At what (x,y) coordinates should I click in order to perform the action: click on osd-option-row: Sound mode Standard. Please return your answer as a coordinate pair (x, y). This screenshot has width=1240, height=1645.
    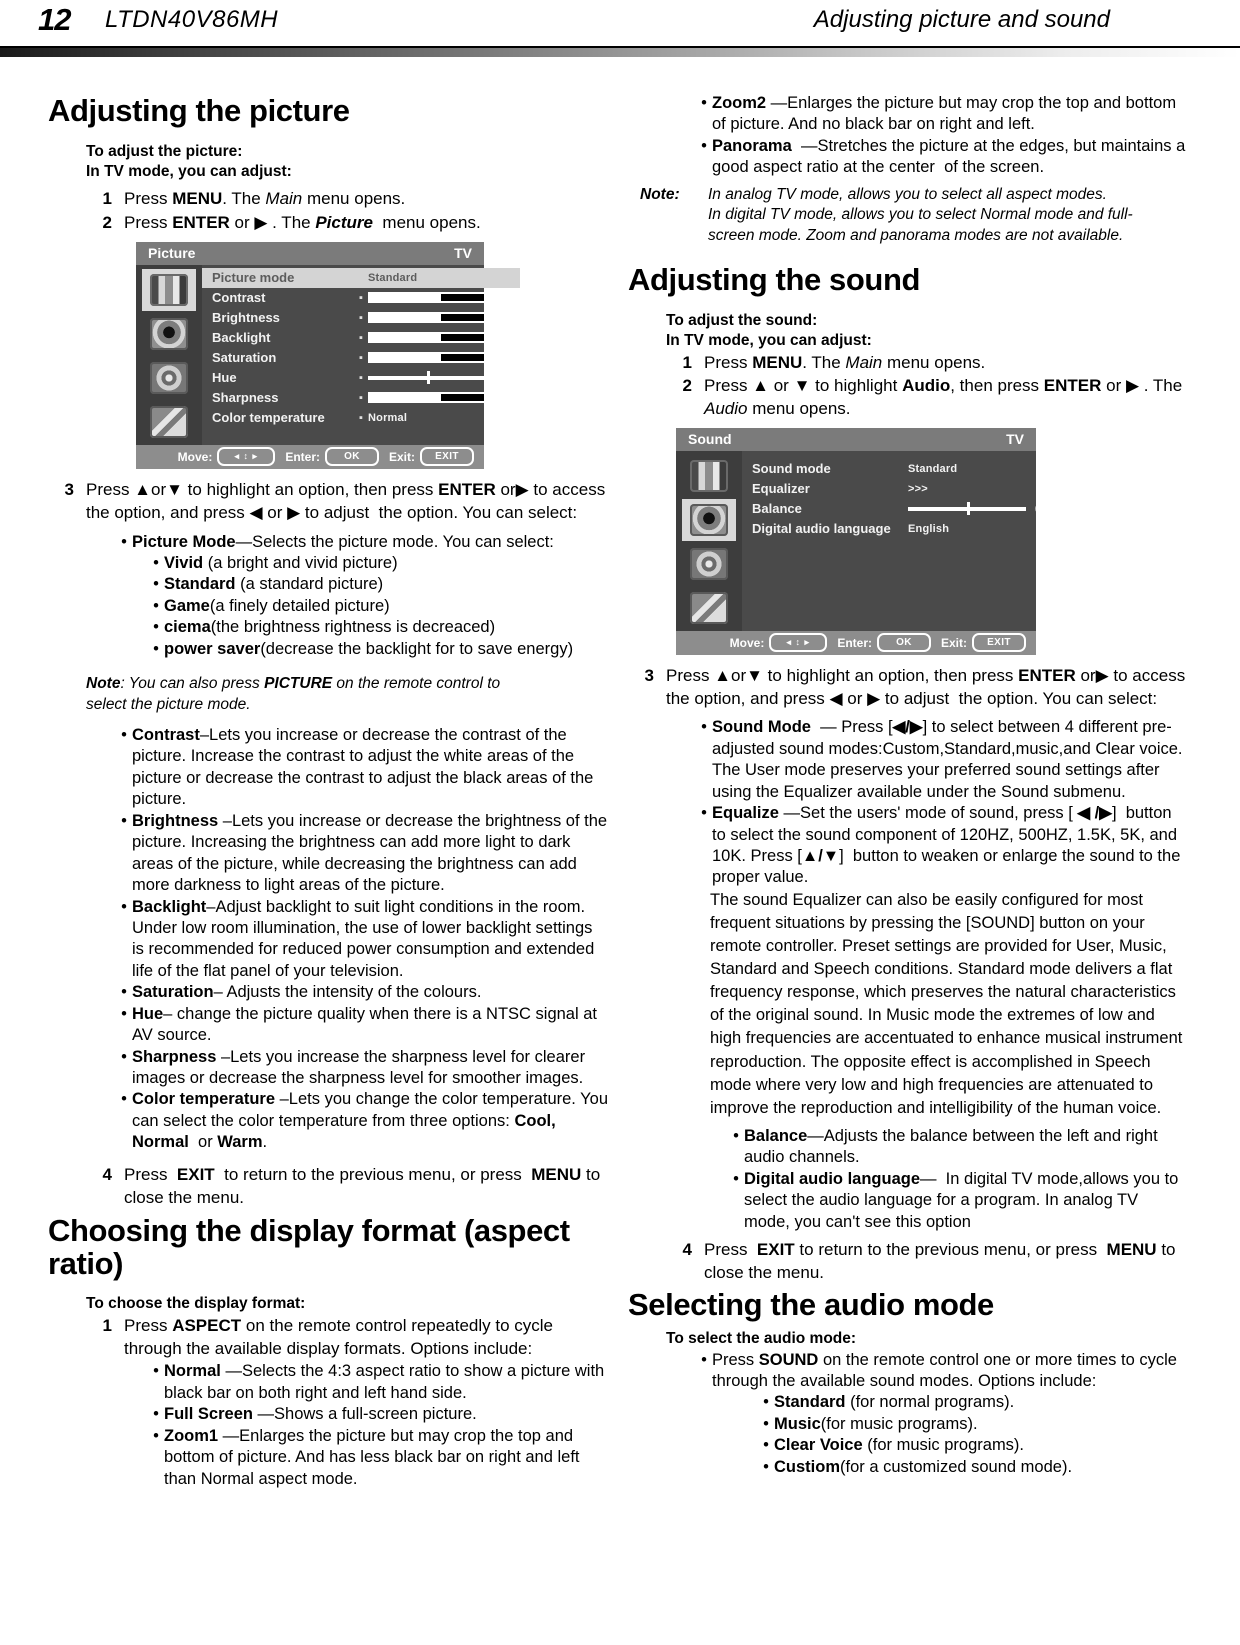
    Looking at the image, I should click on (901, 469).